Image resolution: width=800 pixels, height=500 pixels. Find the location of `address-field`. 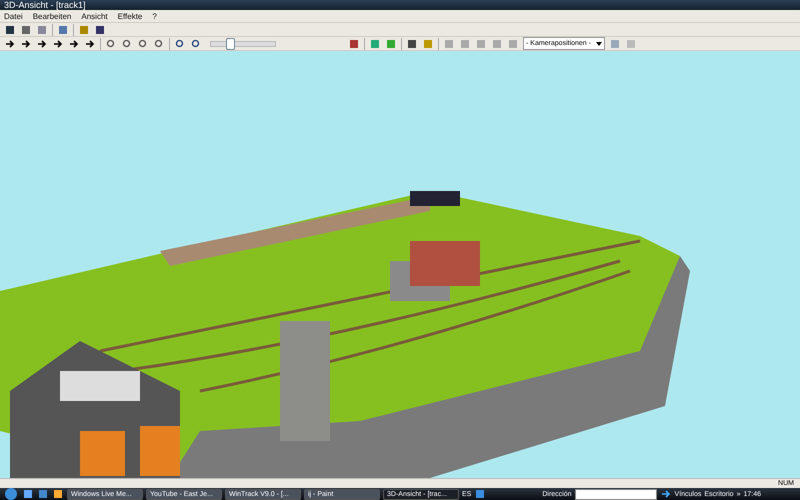

address-field is located at coordinates (615, 494).